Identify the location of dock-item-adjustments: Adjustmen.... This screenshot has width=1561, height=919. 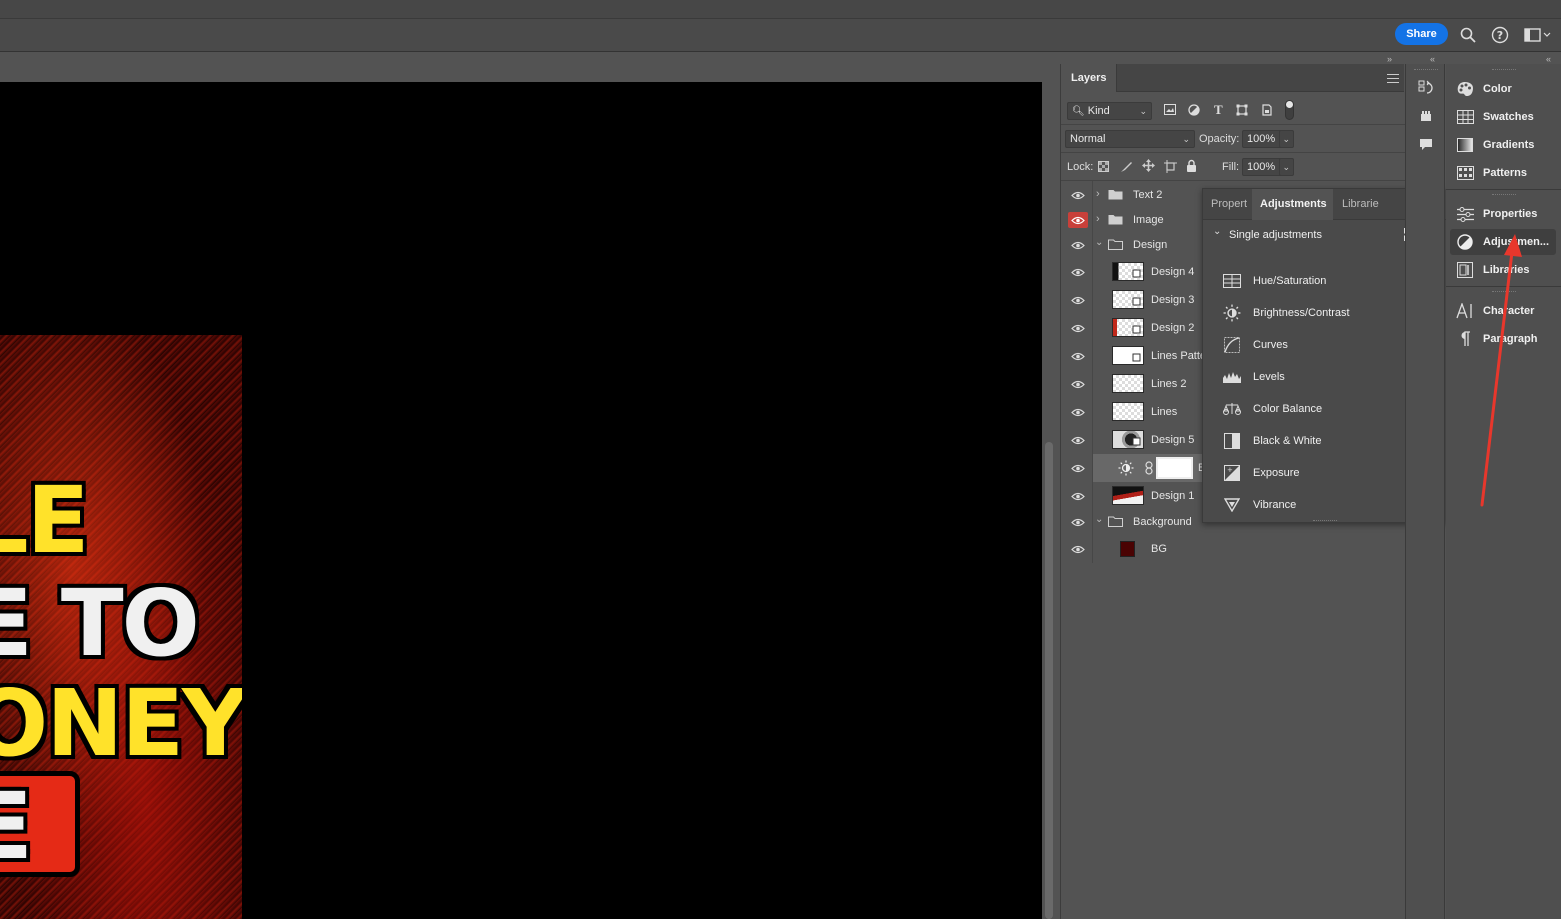
(1503, 242).